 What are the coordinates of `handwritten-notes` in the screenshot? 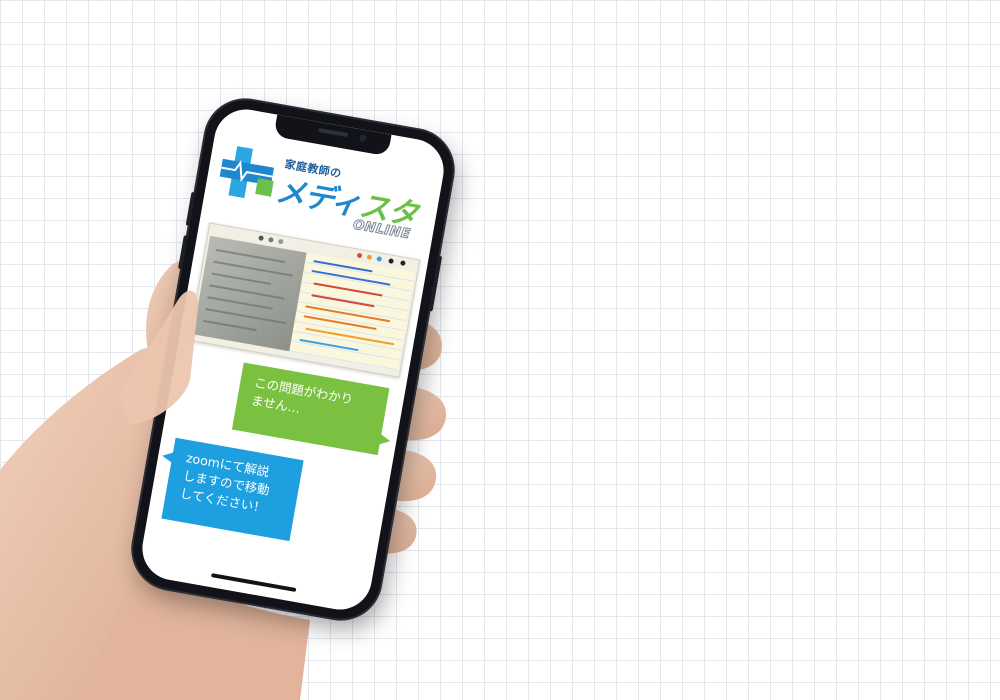 It's located at (352, 311).